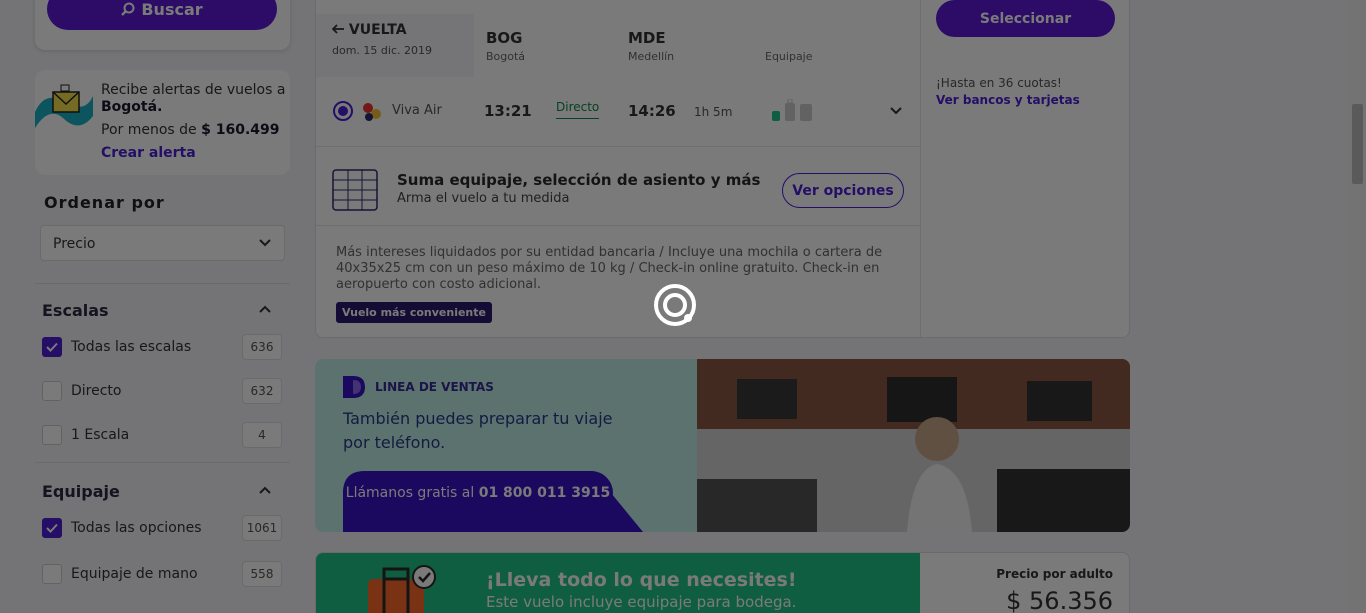 The height and width of the screenshot is (613, 1366). I want to click on installments-text: ¡Hasta en 36 cuotas!, so click(999, 83).